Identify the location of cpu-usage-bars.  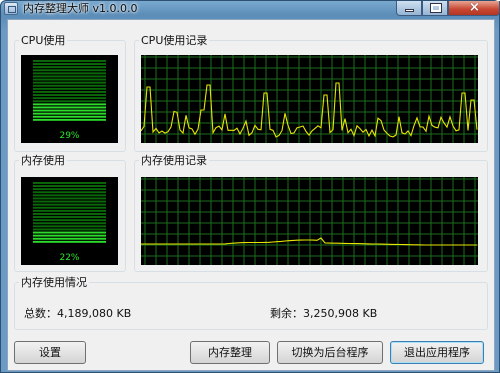
(69, 90).